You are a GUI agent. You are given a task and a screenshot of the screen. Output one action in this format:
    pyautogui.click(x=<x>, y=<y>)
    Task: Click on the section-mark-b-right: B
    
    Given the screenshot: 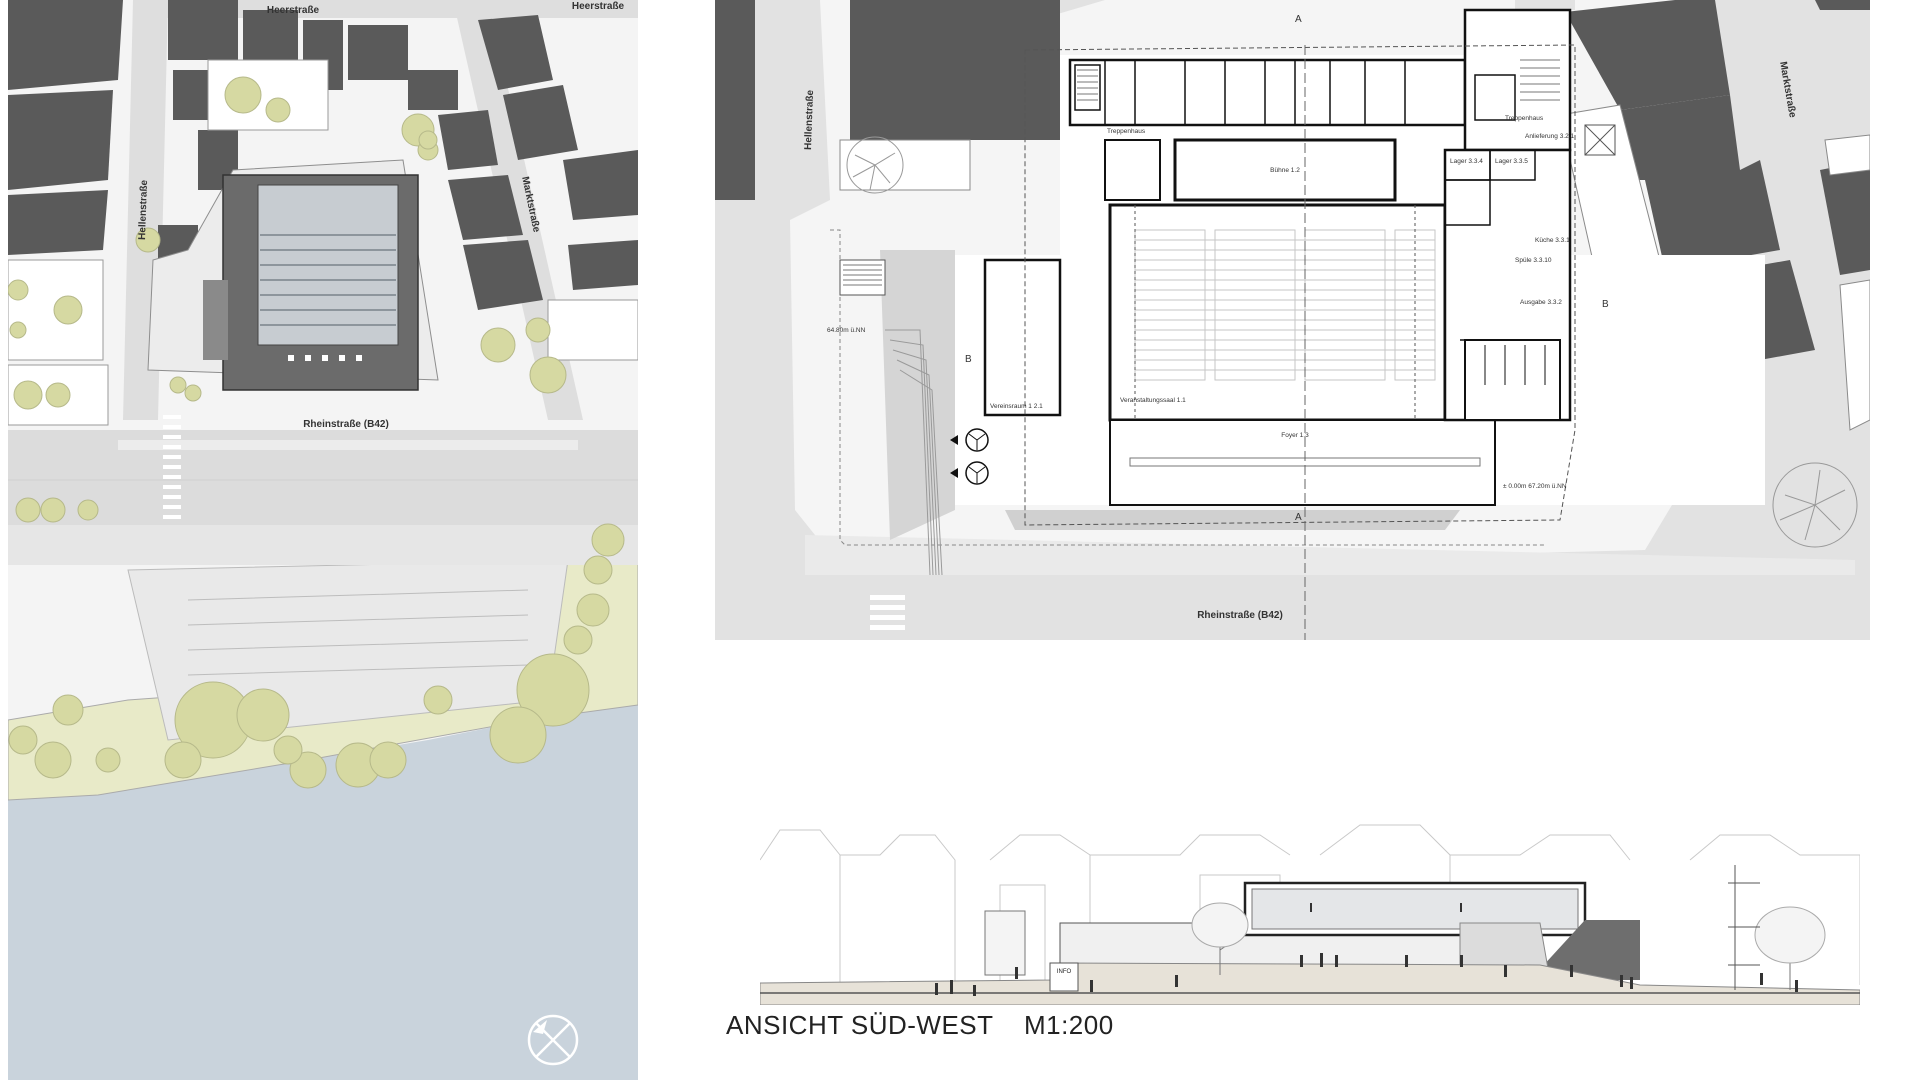 What is the action you would take?
    pyautogui.click(x=1605, y=304)
    